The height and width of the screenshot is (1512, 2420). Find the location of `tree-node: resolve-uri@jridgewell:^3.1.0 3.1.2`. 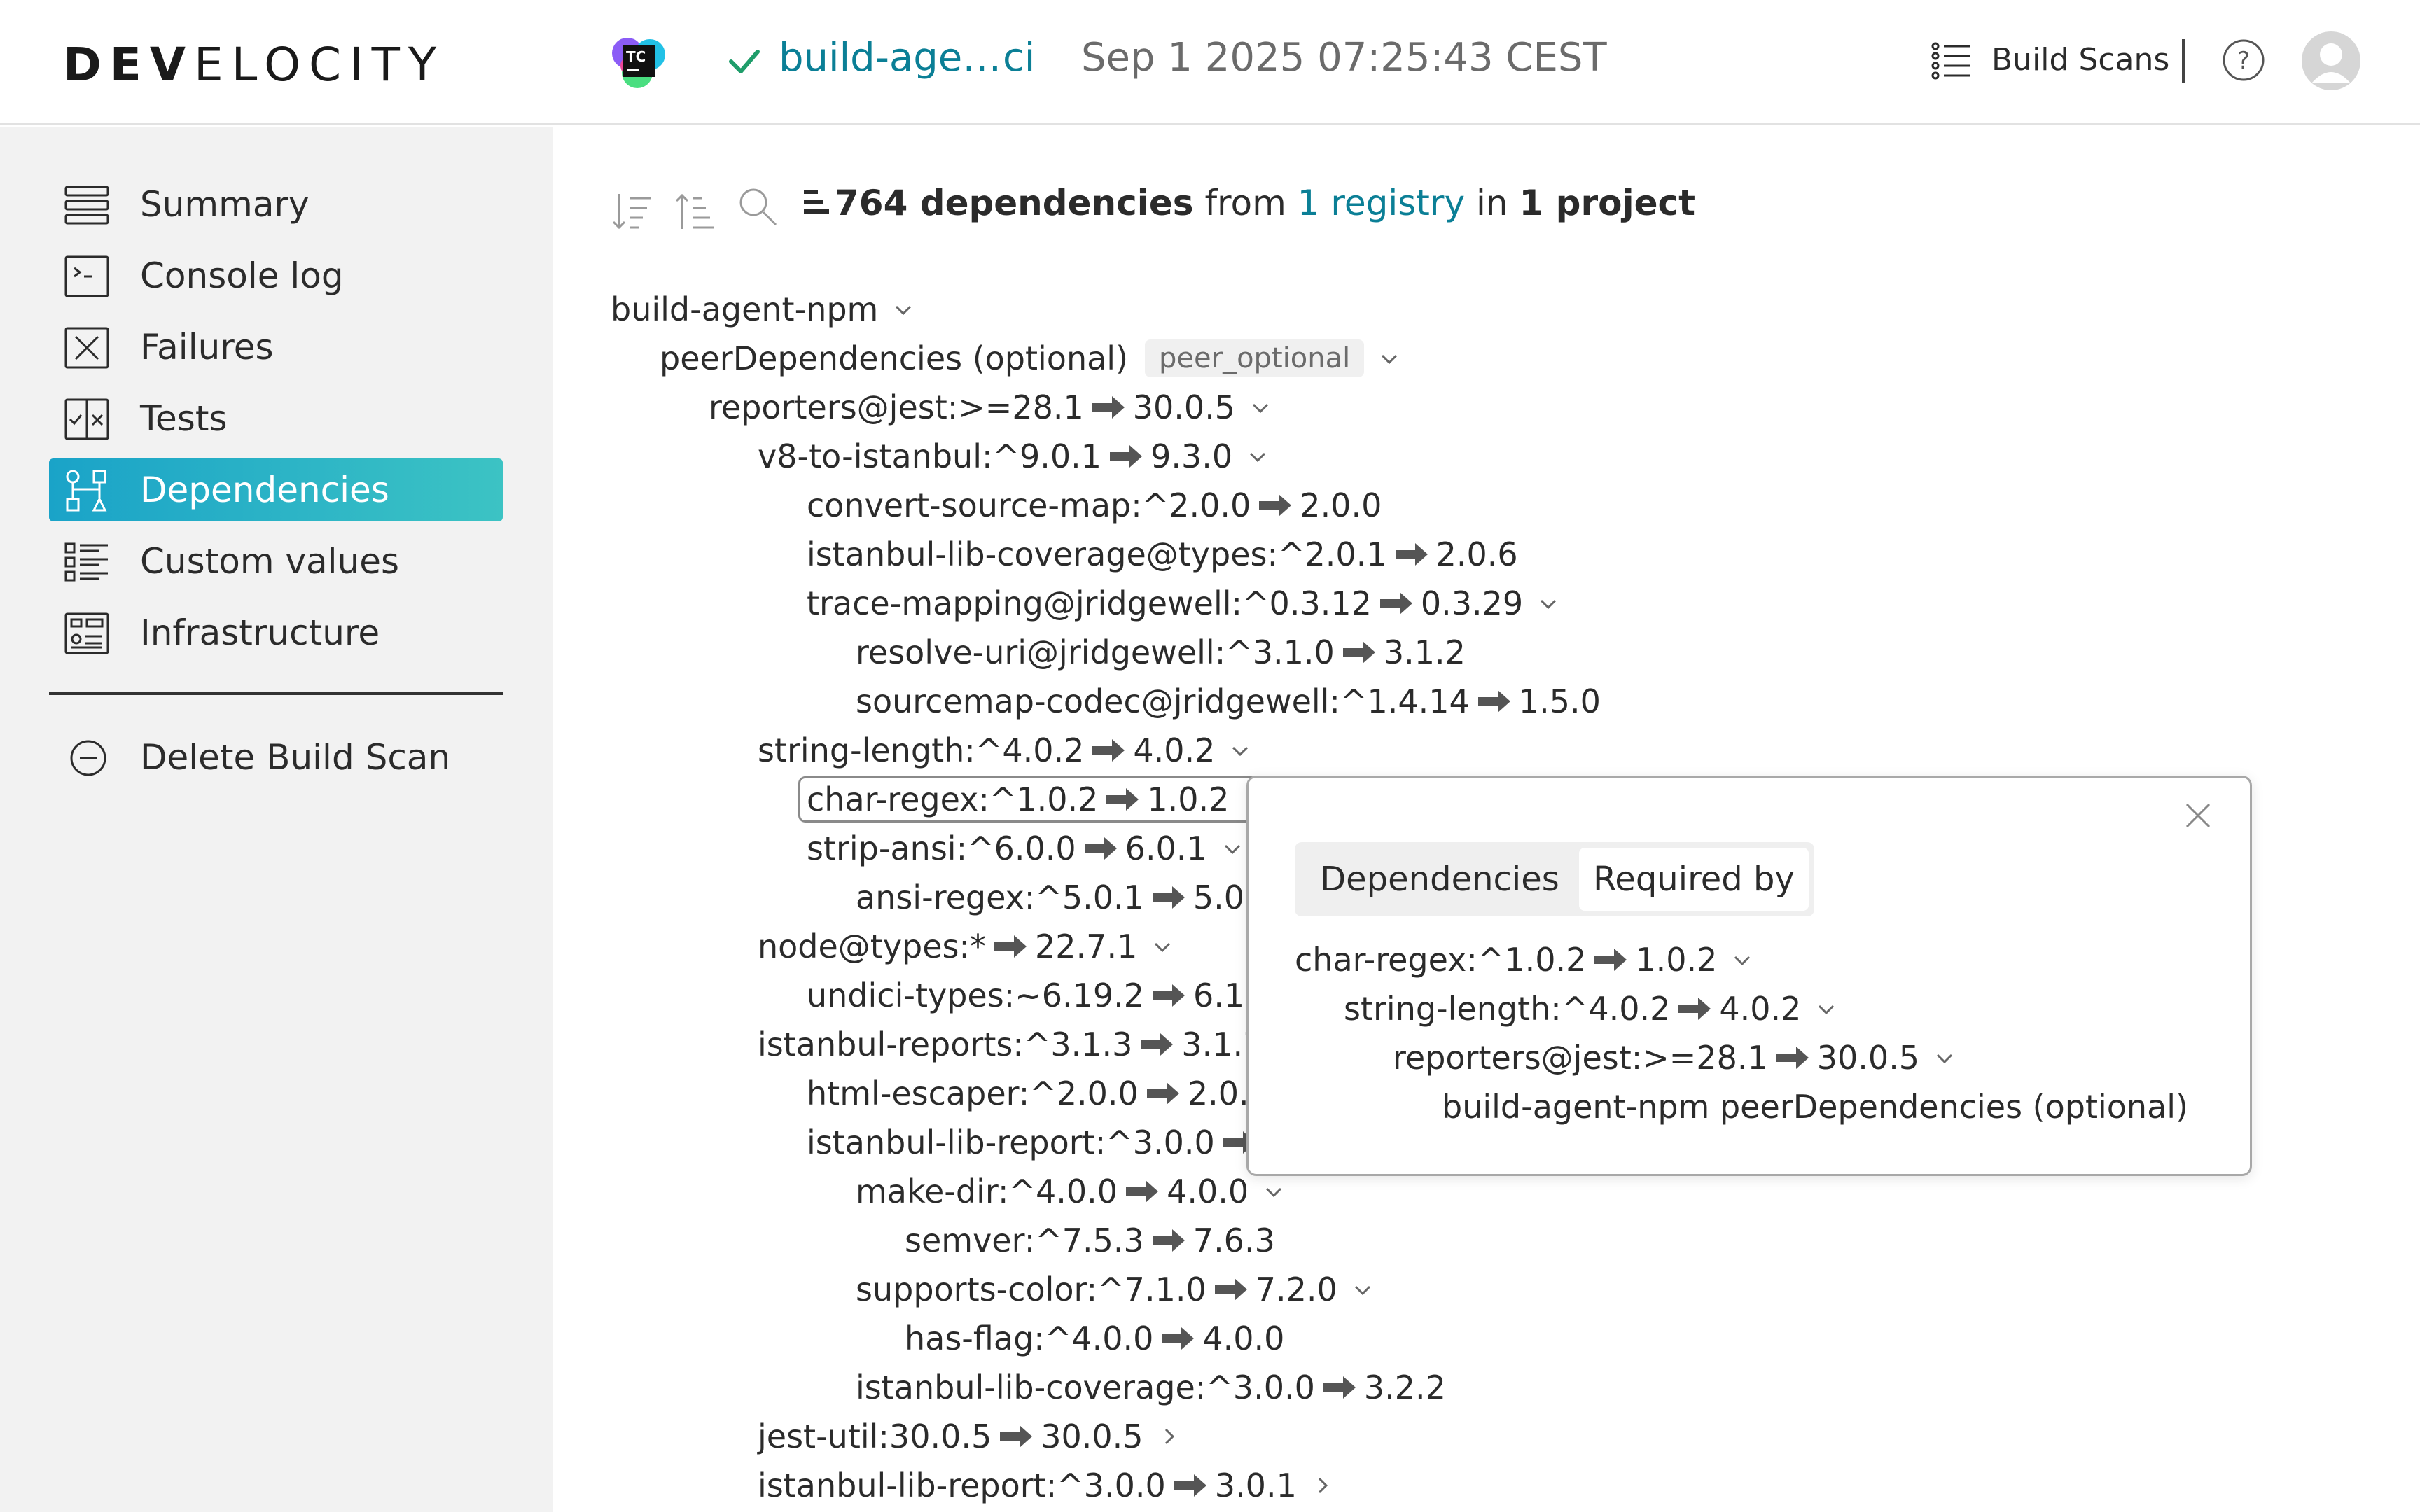

tree-node: resolve-uri@jridgewell:^3.1.0 3.1.2 is located at coordinates (1161, 652).